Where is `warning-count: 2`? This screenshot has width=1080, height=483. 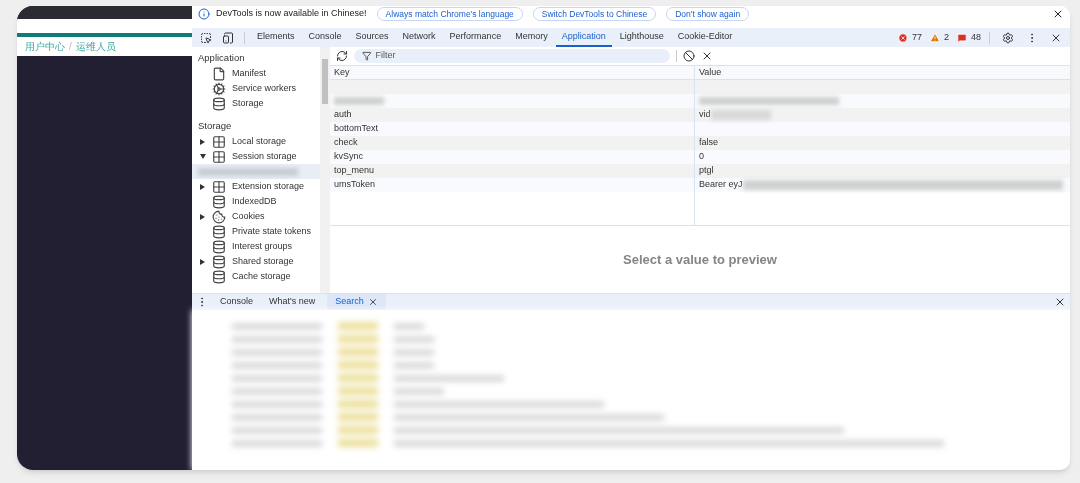
warning-count: 2 is located at coordinates (946, 37).